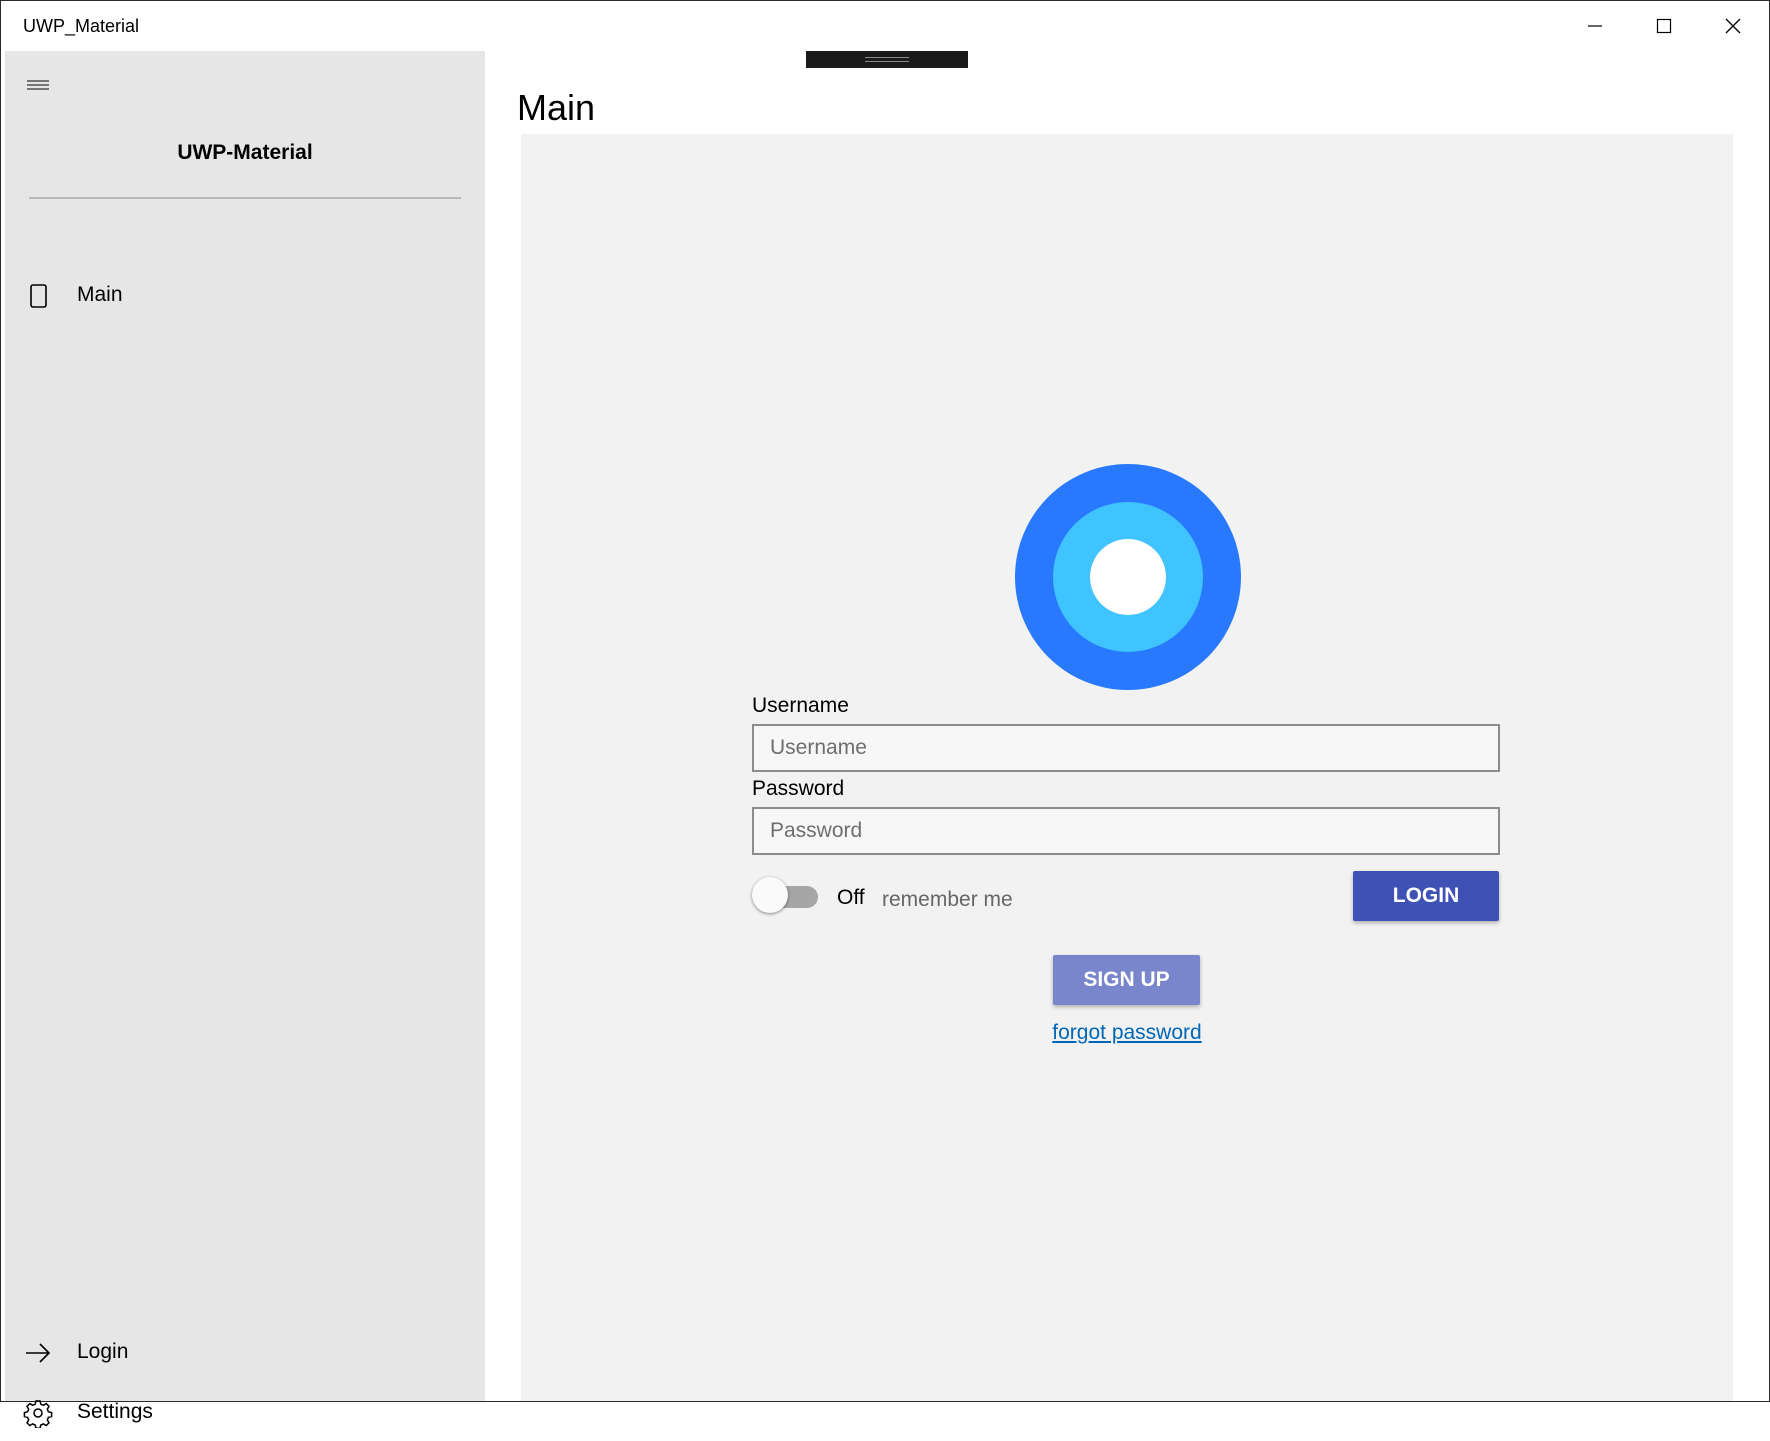  I want to click on nav-item-label: Main, so click(100, 294).